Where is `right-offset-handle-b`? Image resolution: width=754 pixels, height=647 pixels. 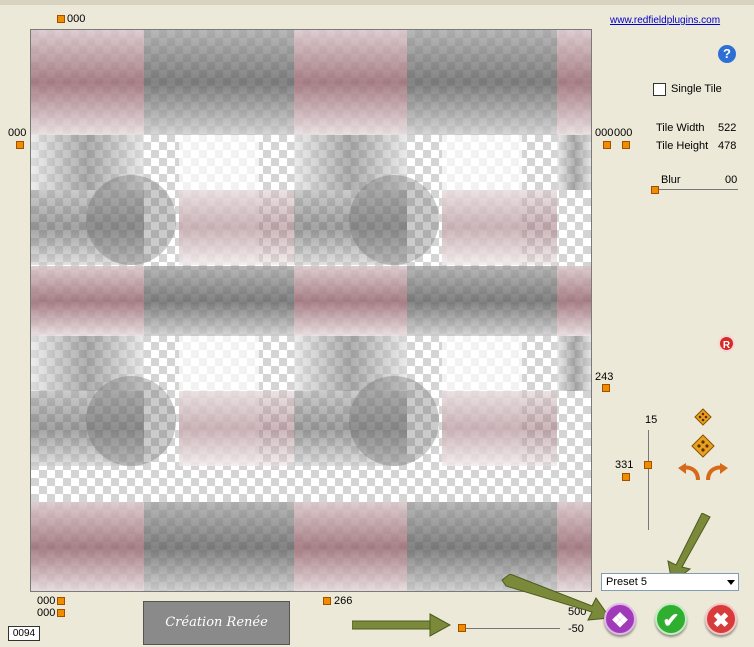
right-offset-handle-b is located at coordinates (626, 145).